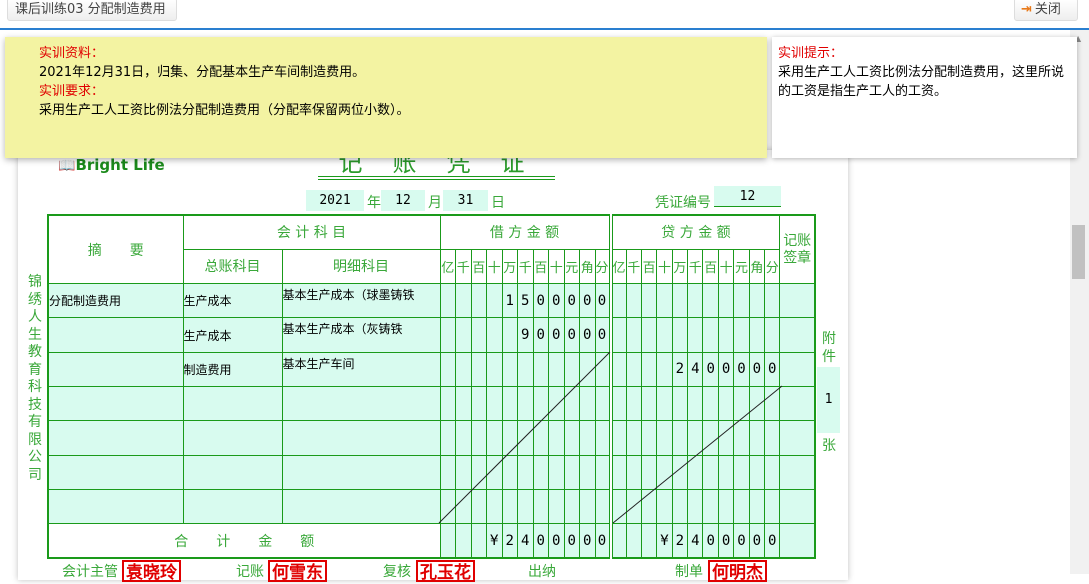 Image resolution: width=1089 pixels, height=584 pixels. I want to click on voucher-number-input: 12, so click(747, 196).